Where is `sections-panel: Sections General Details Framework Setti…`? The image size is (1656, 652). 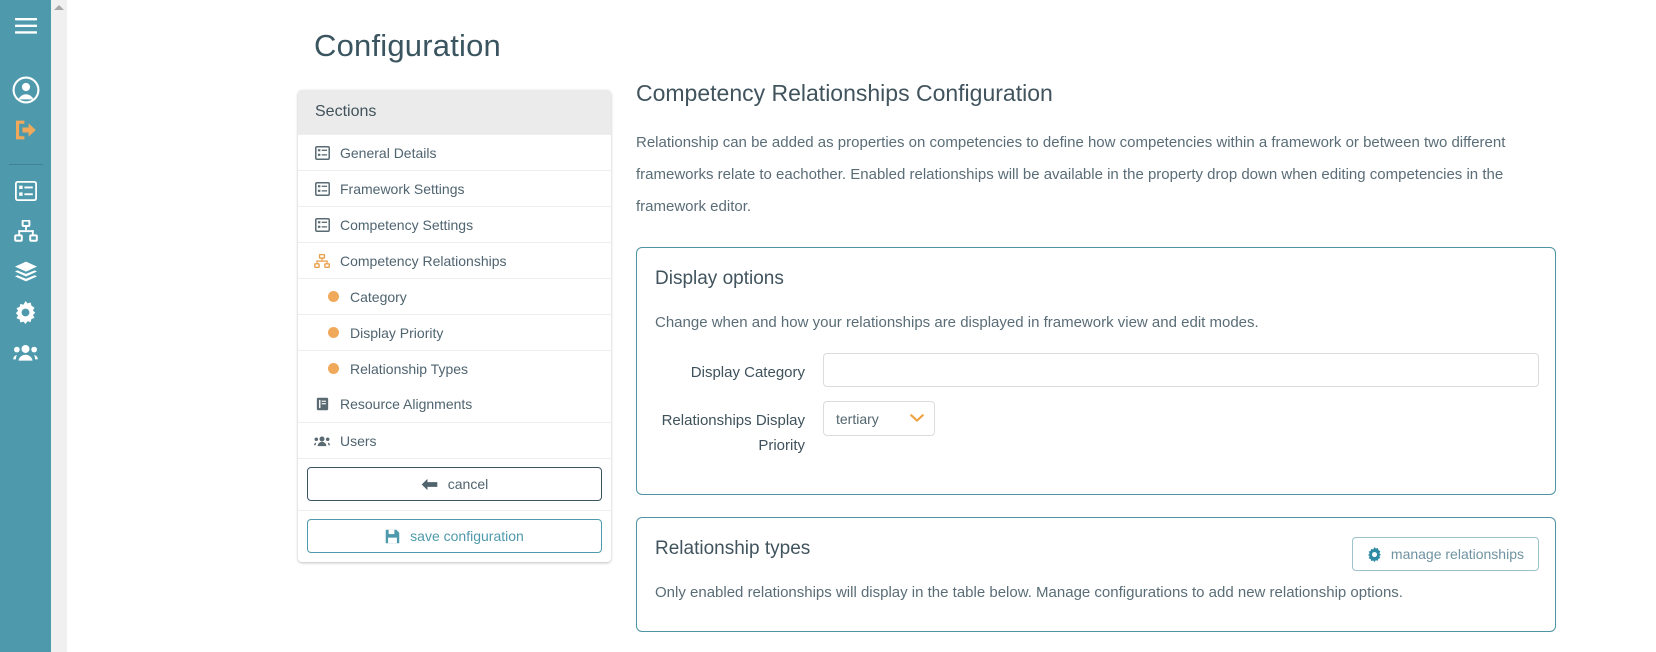
sections-panel: Sections General Details Framework Setti… is located at coordinates (454, 326).